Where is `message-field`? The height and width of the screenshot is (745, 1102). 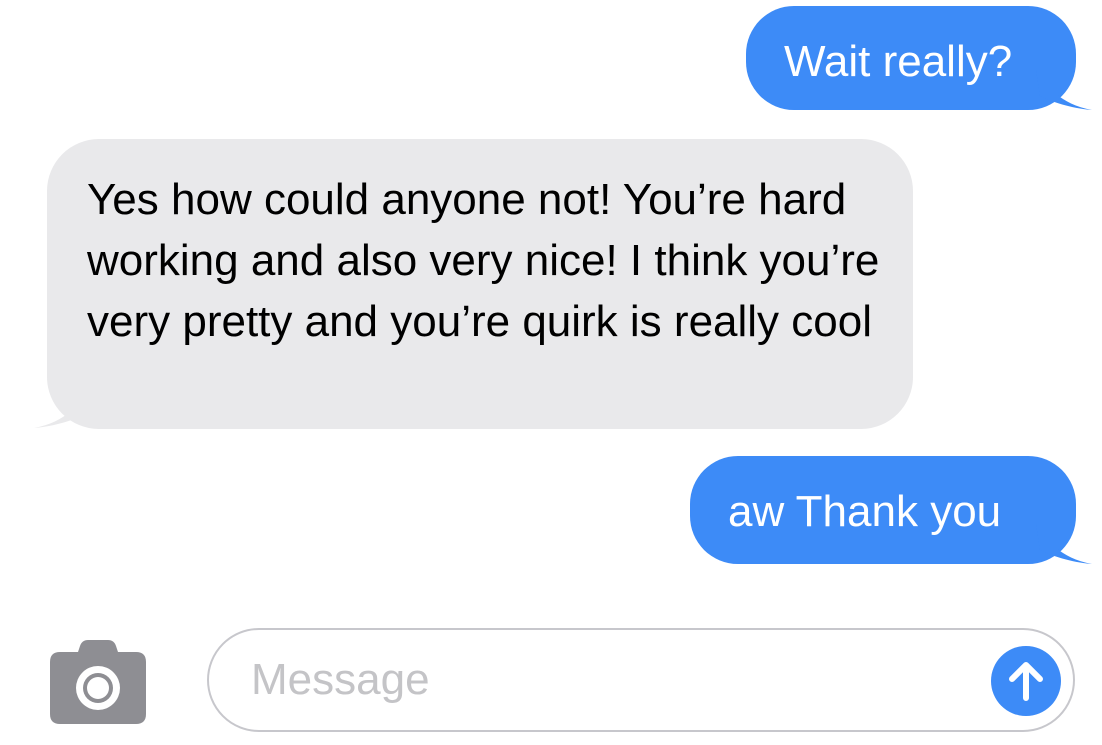
message-field is located at coordinates (641, 680).